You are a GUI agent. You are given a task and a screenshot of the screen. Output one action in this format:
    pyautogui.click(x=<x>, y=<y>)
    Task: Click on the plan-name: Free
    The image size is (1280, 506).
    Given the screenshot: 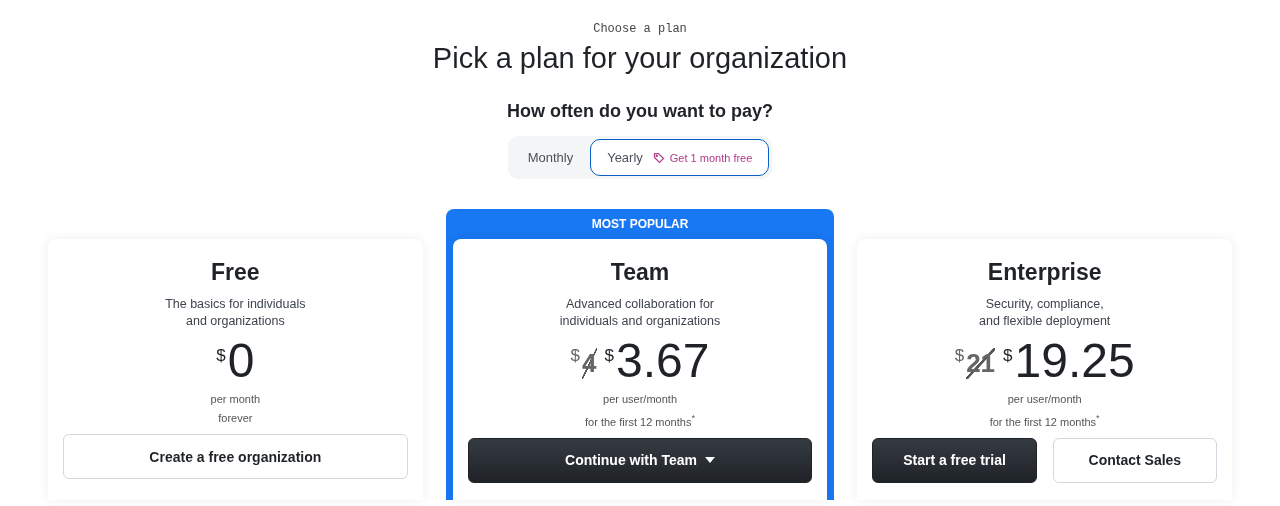 What is the action you would take?
    pyautogui.click(x=235, y=272)
    